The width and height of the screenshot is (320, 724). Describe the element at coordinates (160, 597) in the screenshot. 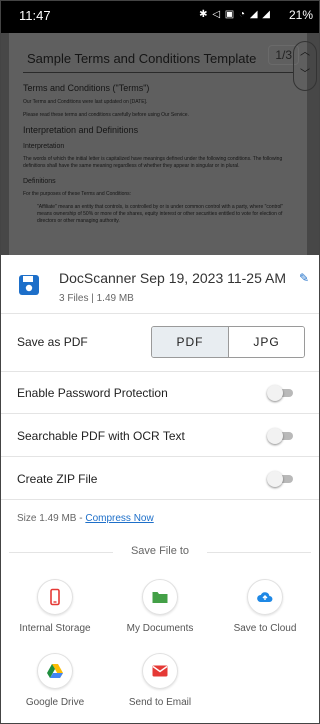

I see `folder-icon` at that location.